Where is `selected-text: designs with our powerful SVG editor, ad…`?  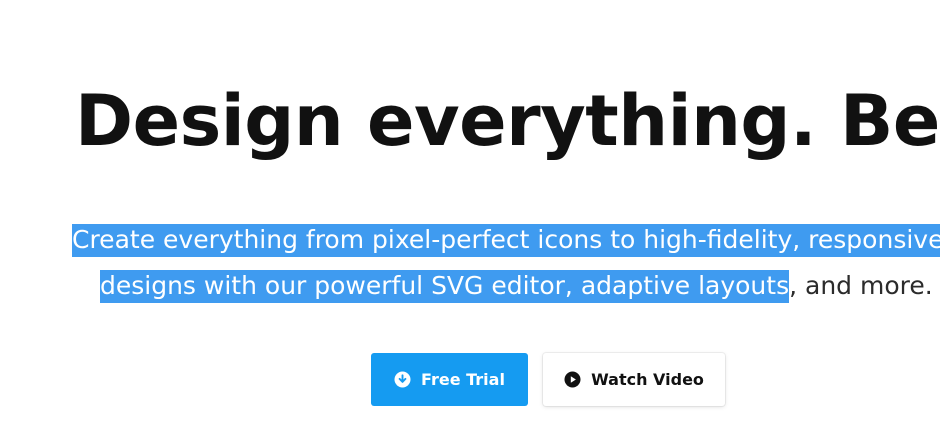 selected-text: designs with our powerful SVG editor, ad… is located at coordinates (445, 286).